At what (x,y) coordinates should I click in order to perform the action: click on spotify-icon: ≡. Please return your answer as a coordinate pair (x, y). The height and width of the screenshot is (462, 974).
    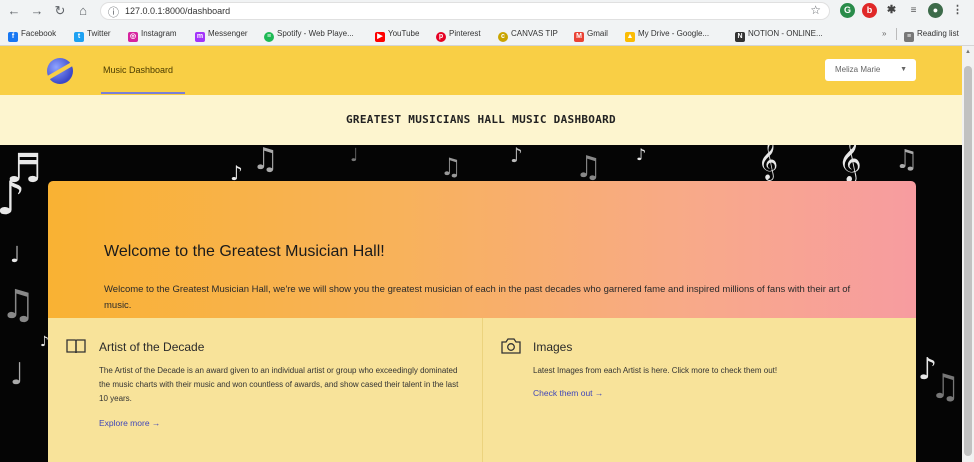
    Looking at the image, I should click on (269, 37).